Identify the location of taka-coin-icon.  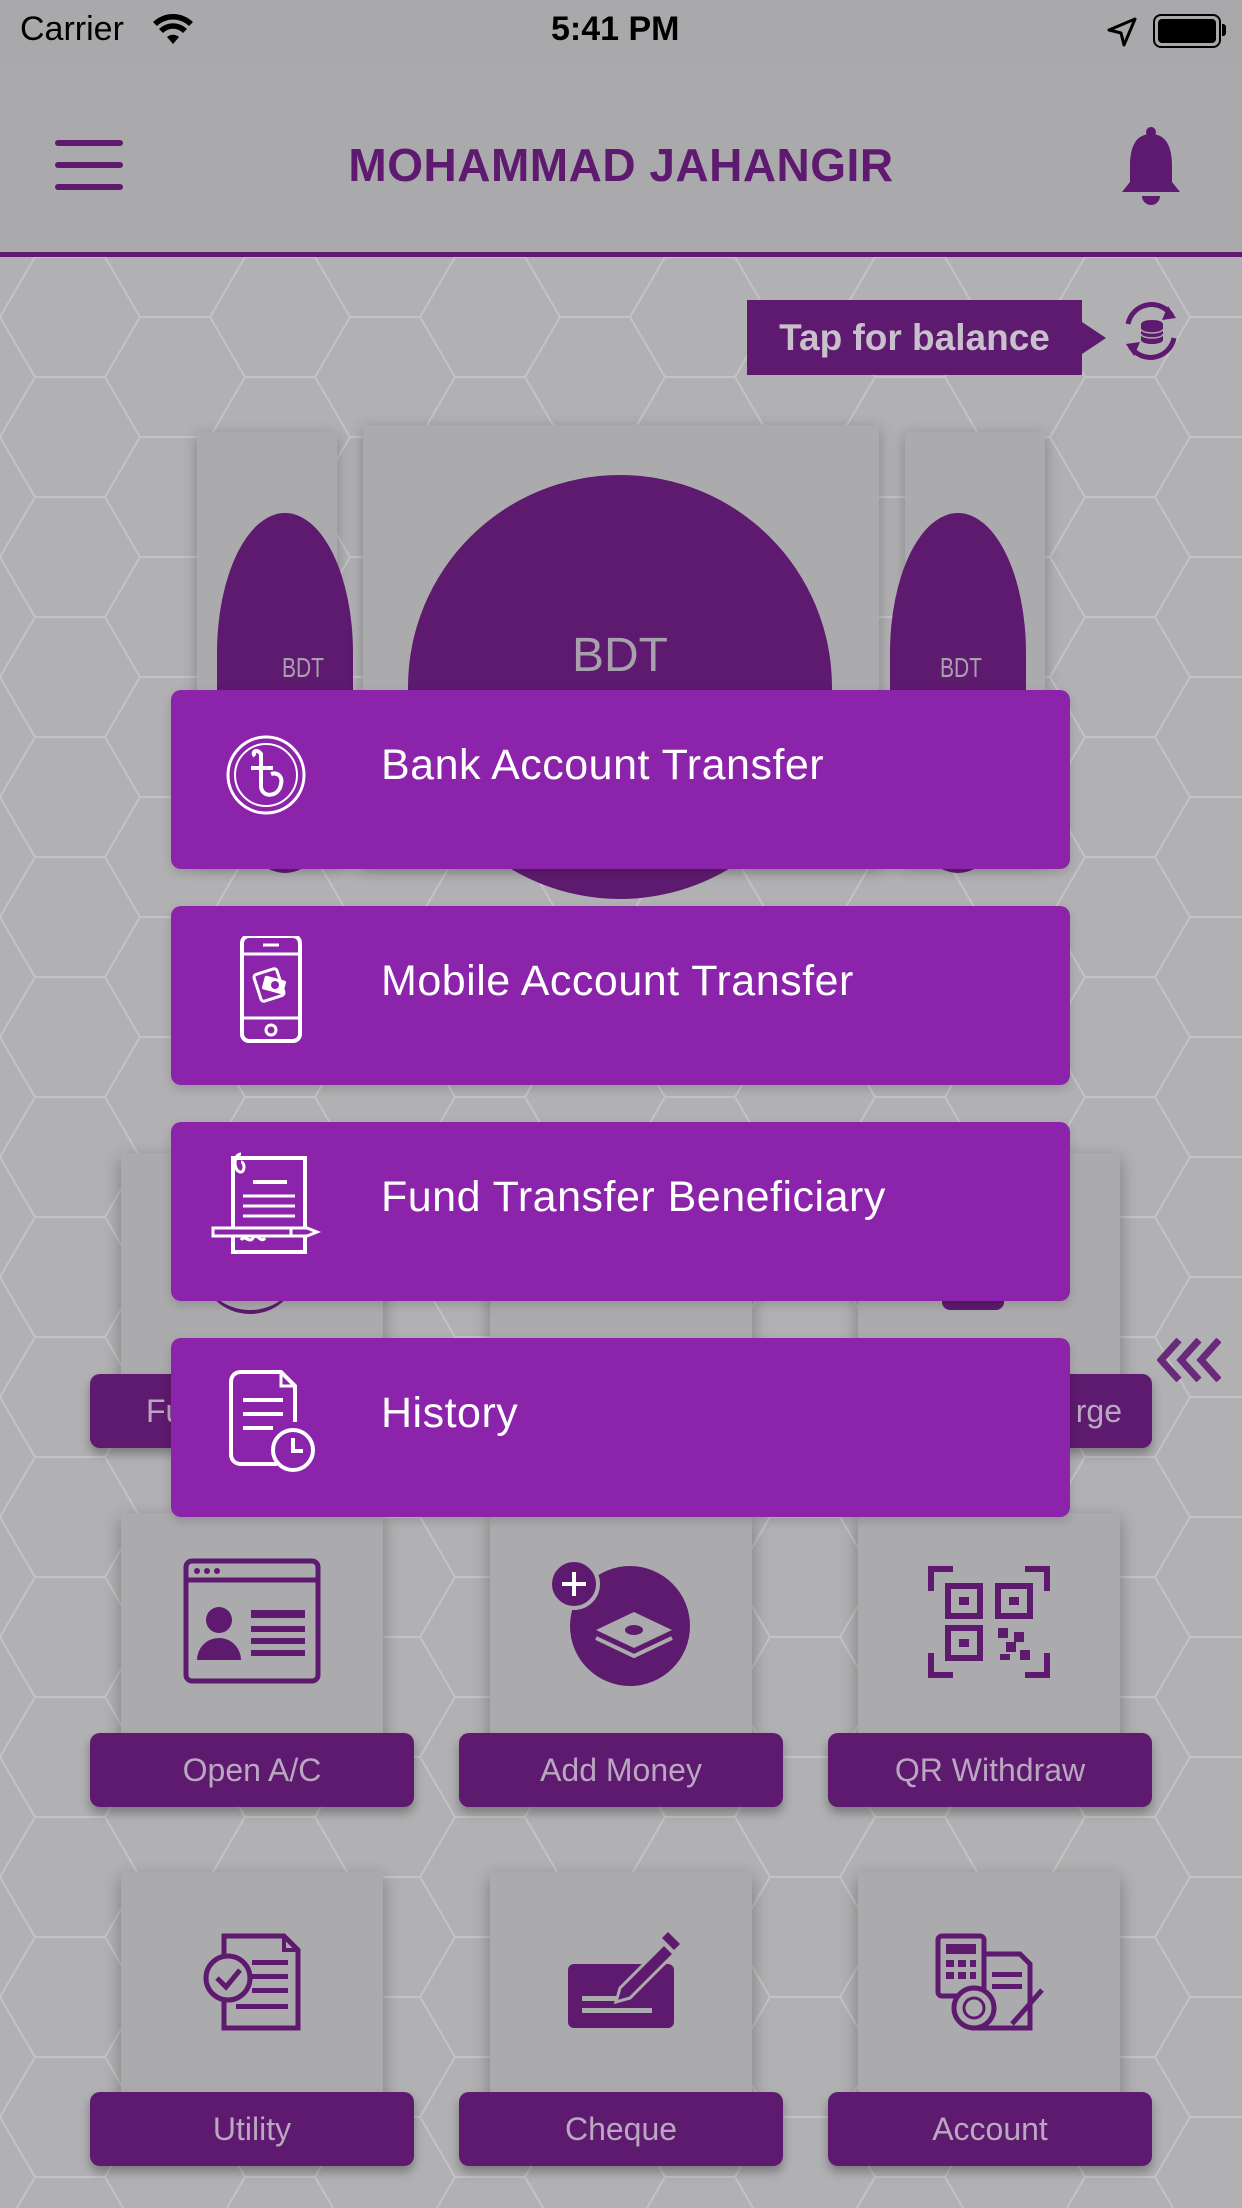
(266, 775).